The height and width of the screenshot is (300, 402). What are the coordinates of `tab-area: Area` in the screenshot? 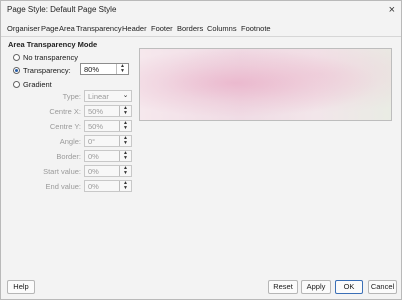 It's located at (67, 28).